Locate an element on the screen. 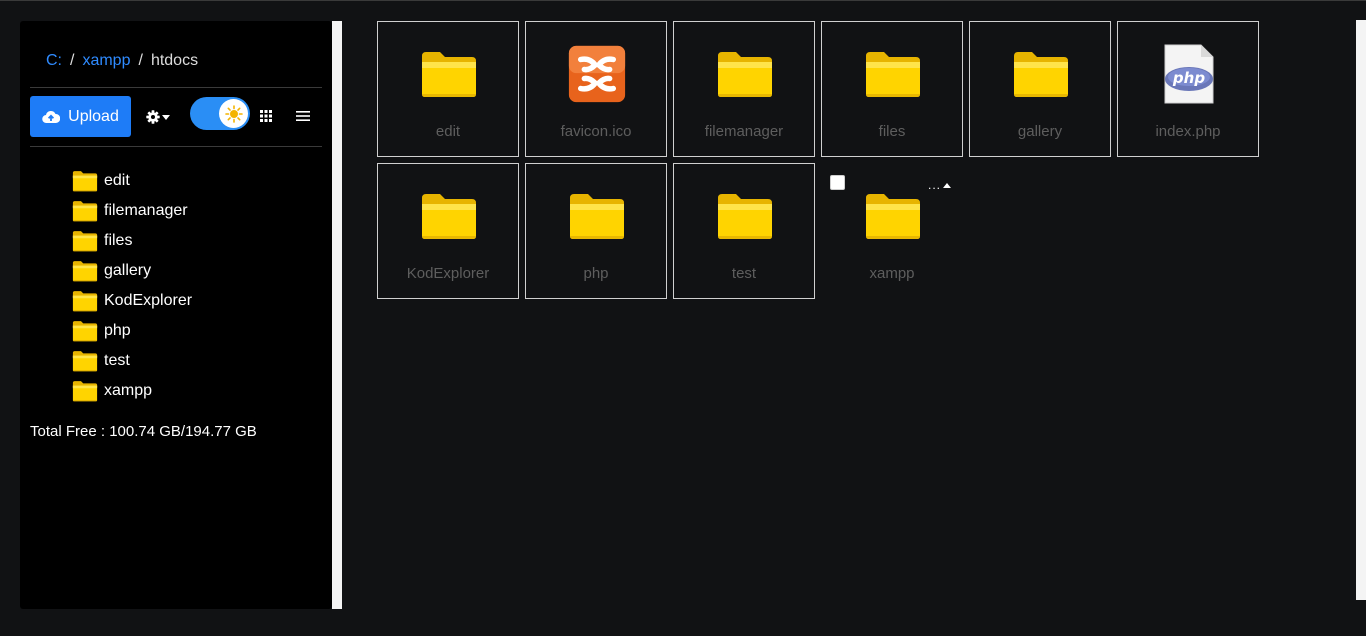 This screenshot has height=636, width=1366. tree-item-label: filemanager is located at coordinates (146, 210).